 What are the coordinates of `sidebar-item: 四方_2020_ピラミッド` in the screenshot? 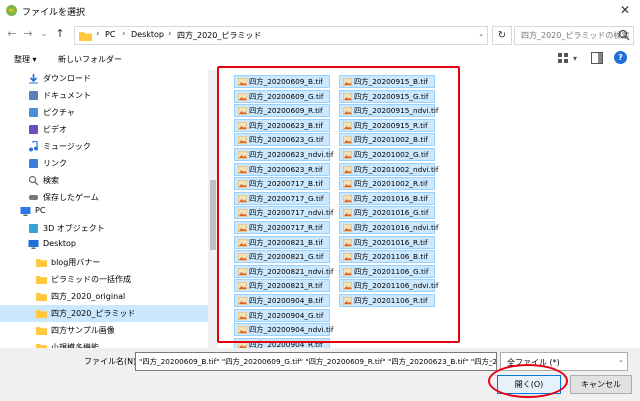 It's located at (104, 313).